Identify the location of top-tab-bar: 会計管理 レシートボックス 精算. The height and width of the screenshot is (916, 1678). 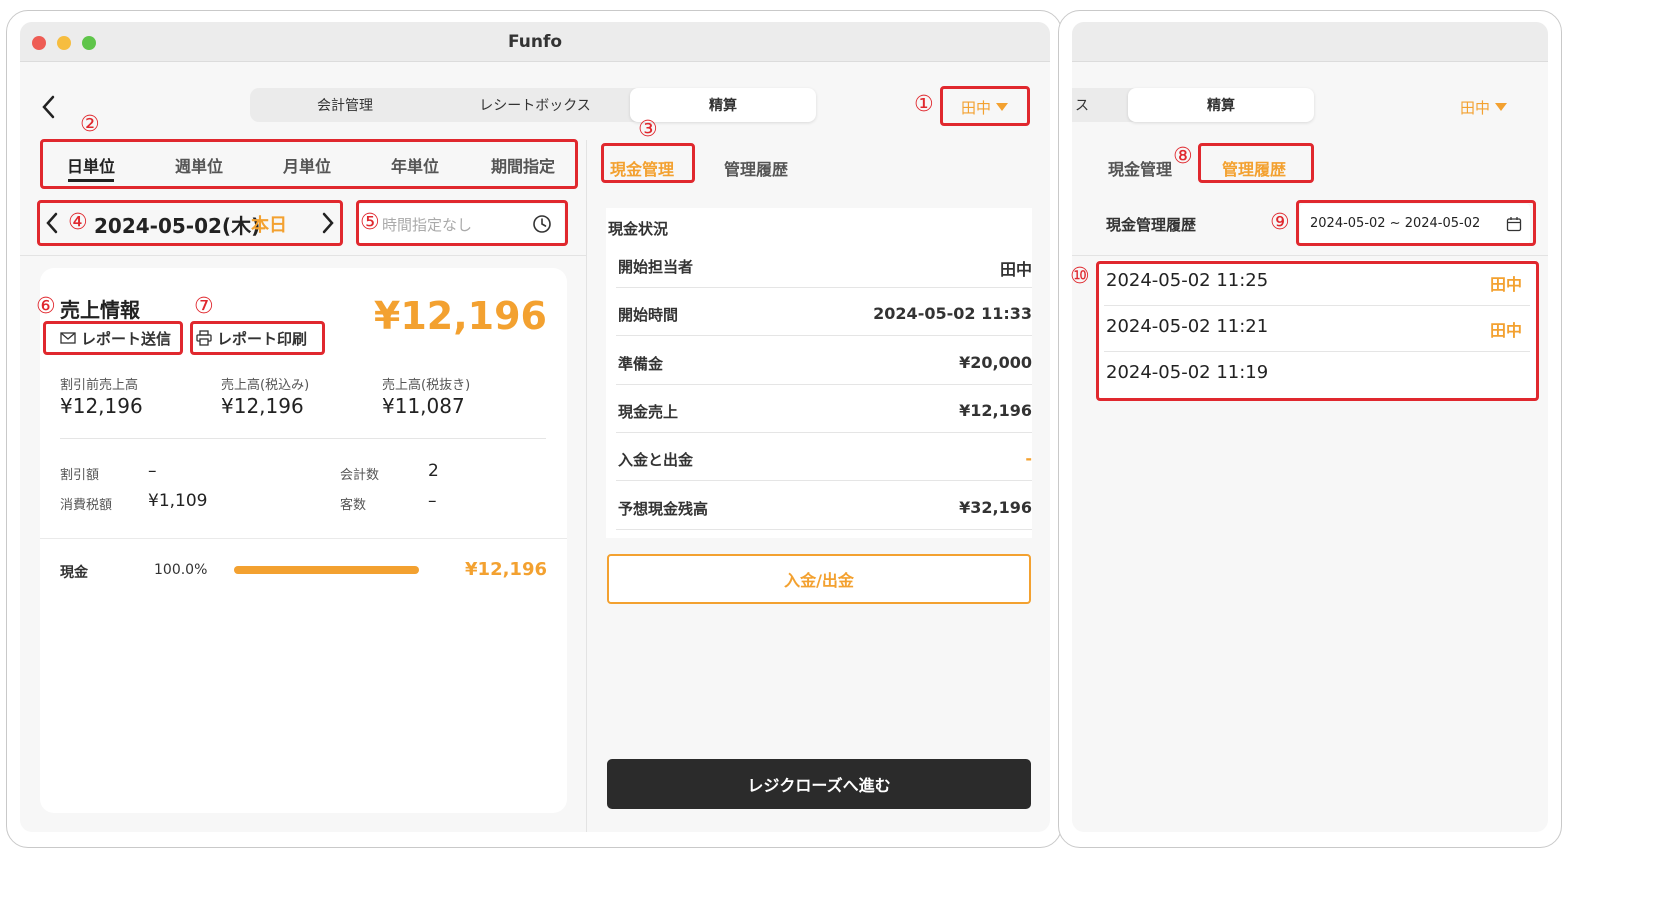
(533, 105).